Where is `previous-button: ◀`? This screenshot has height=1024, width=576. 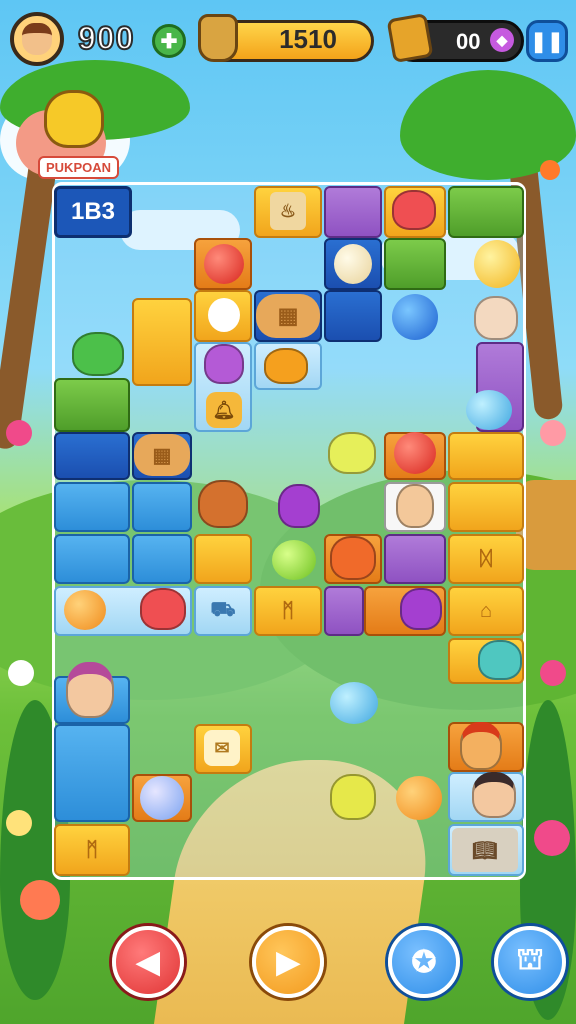 previous-button: ◀ is located at coordinates (148, 962).